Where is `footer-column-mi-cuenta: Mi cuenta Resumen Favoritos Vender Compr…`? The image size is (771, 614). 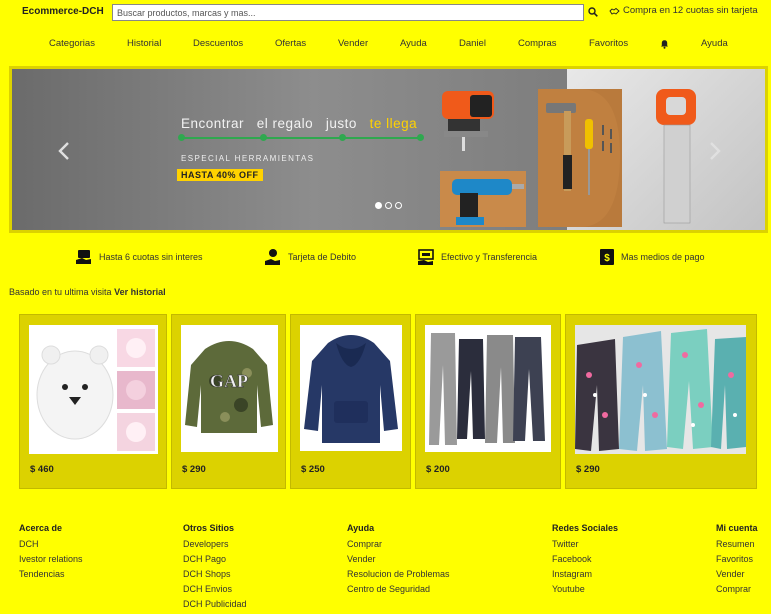
footer-column-mi-cuenta: Mi cuenta Resumen Favoritos Vender Compr… is located at coordinates (737, 561).